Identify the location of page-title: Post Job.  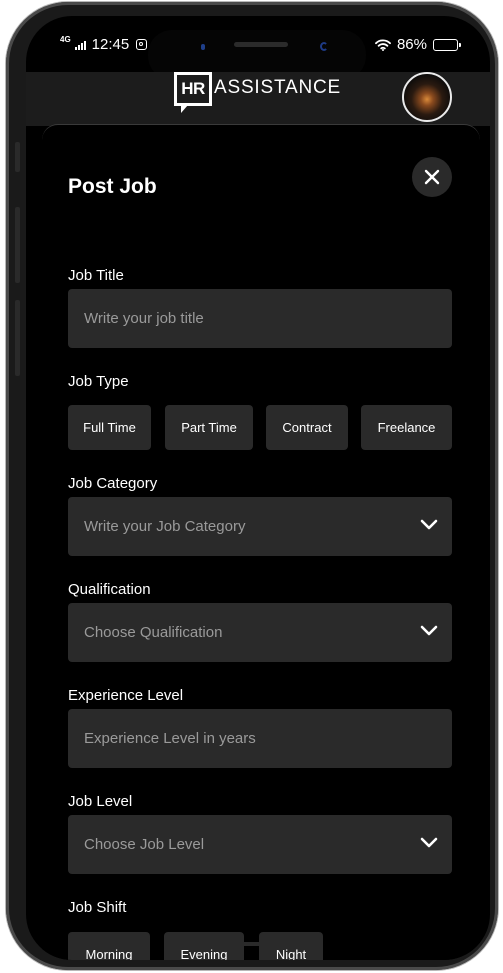
(112, 186).